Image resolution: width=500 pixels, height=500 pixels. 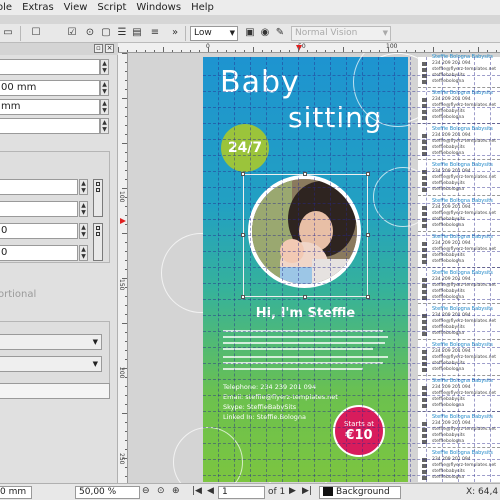 I want to click on previous-page-icon: ◀, so click(x=210, y=491).